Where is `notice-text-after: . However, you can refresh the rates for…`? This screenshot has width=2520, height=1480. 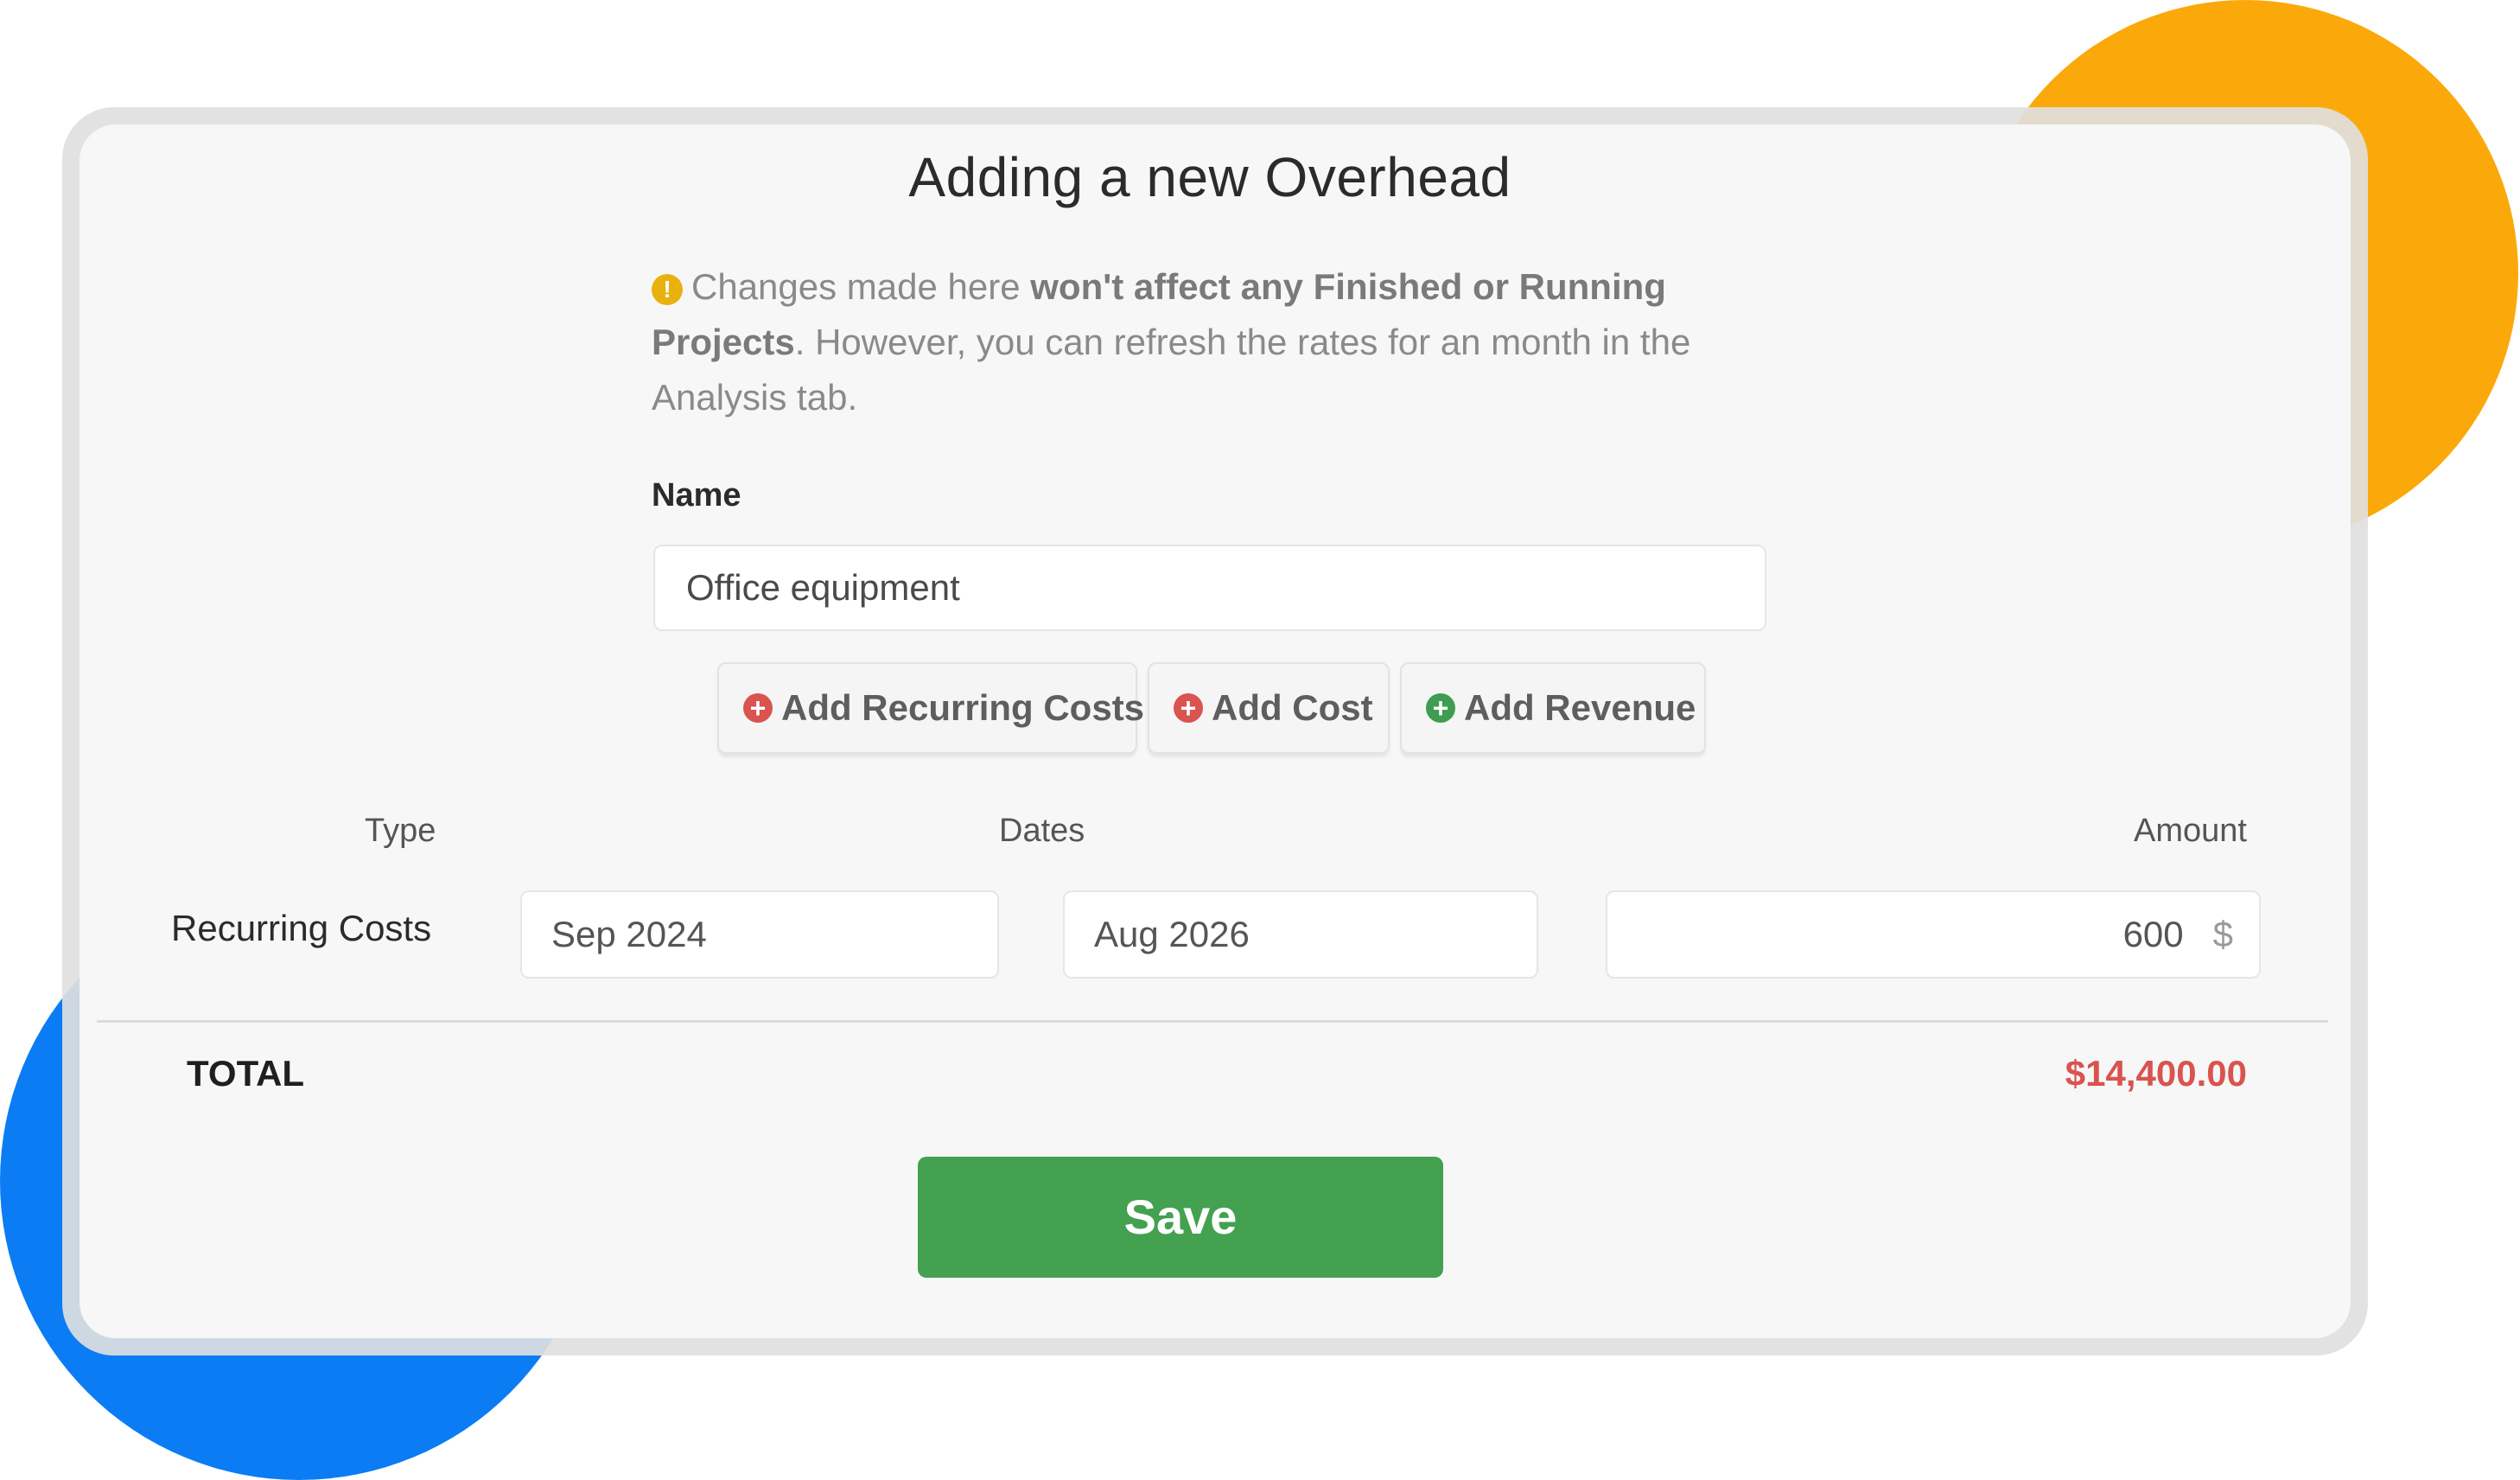
notice-text-after: . However, you can refresh the rates for… is located at coordinates (1171, 370).